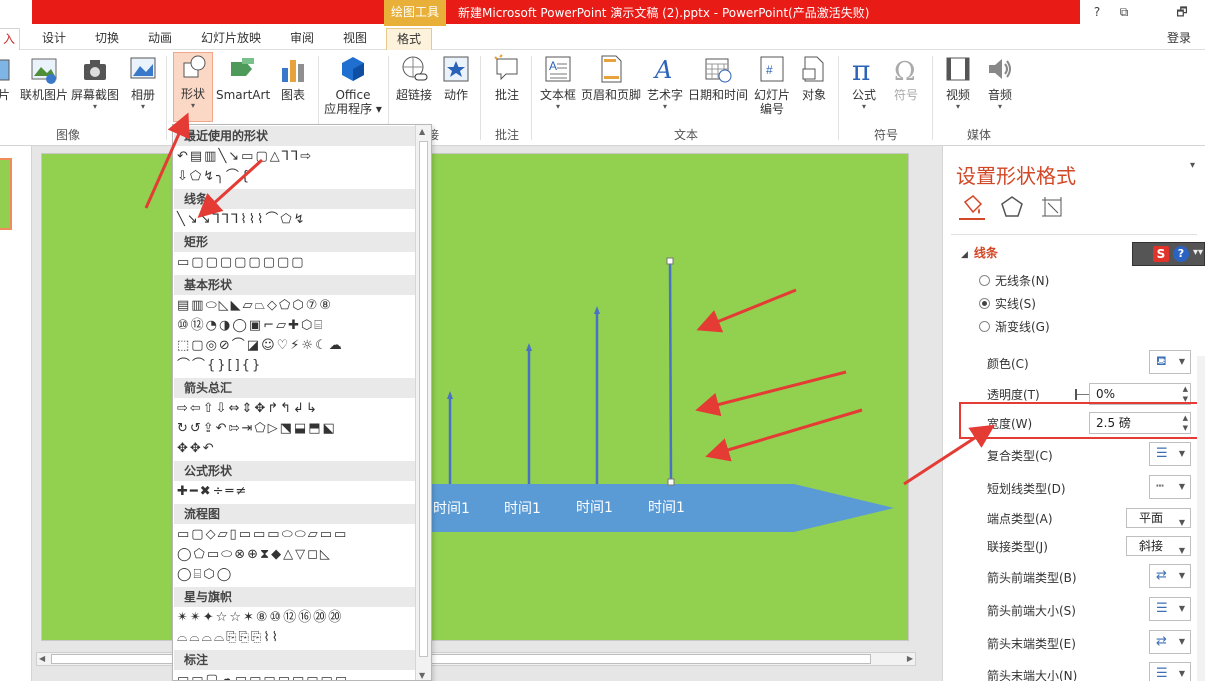 This screenshot has height=681, width=1205. Describe the element at coordinates (293, 78) in the screenshot. I see `chart-button: 图表` at that location.